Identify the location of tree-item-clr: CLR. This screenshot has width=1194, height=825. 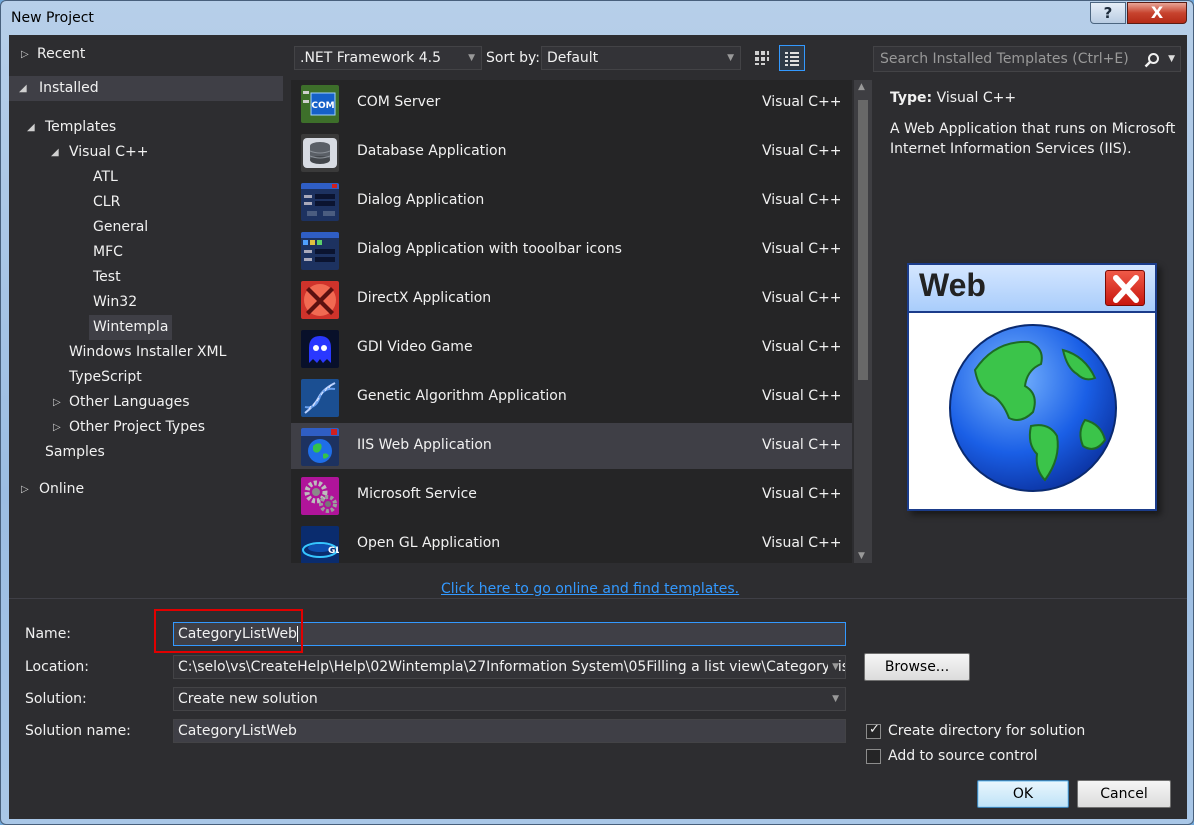
(106, 202).